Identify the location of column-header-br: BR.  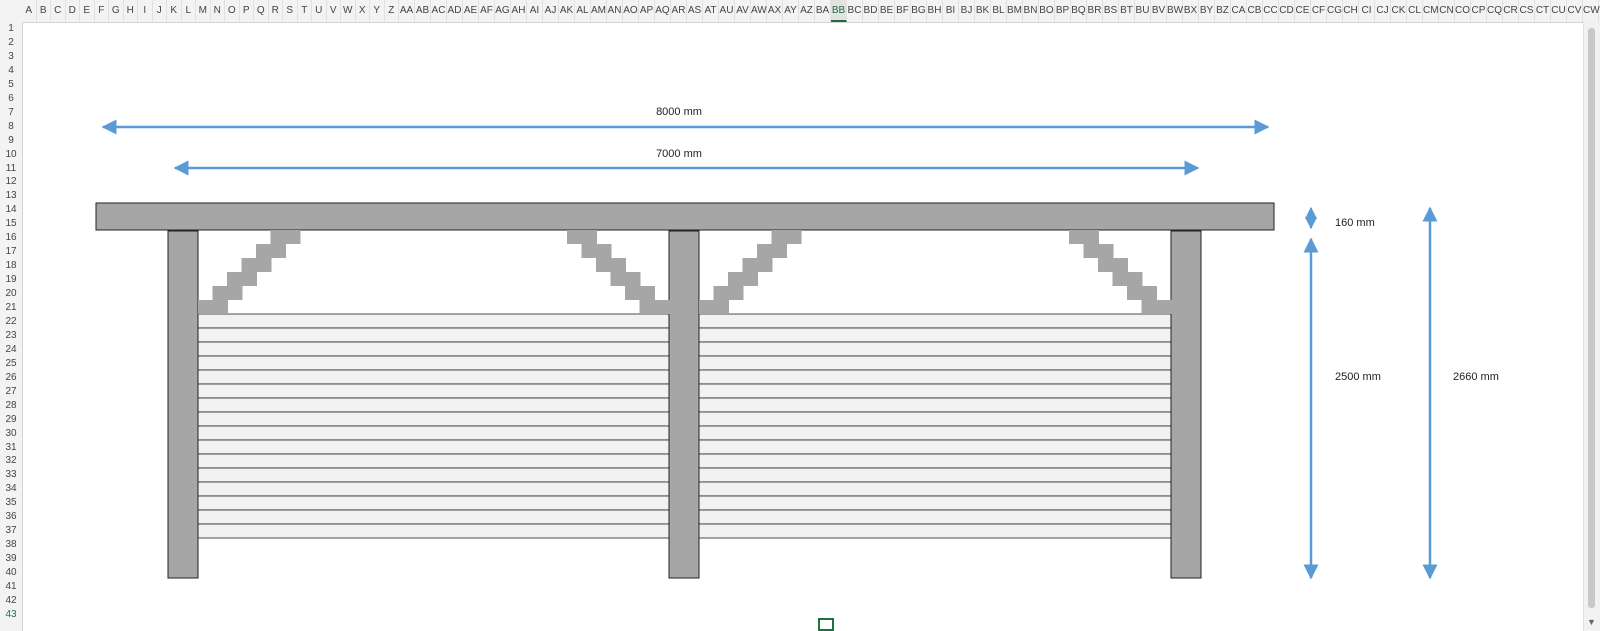
(1095, 11).